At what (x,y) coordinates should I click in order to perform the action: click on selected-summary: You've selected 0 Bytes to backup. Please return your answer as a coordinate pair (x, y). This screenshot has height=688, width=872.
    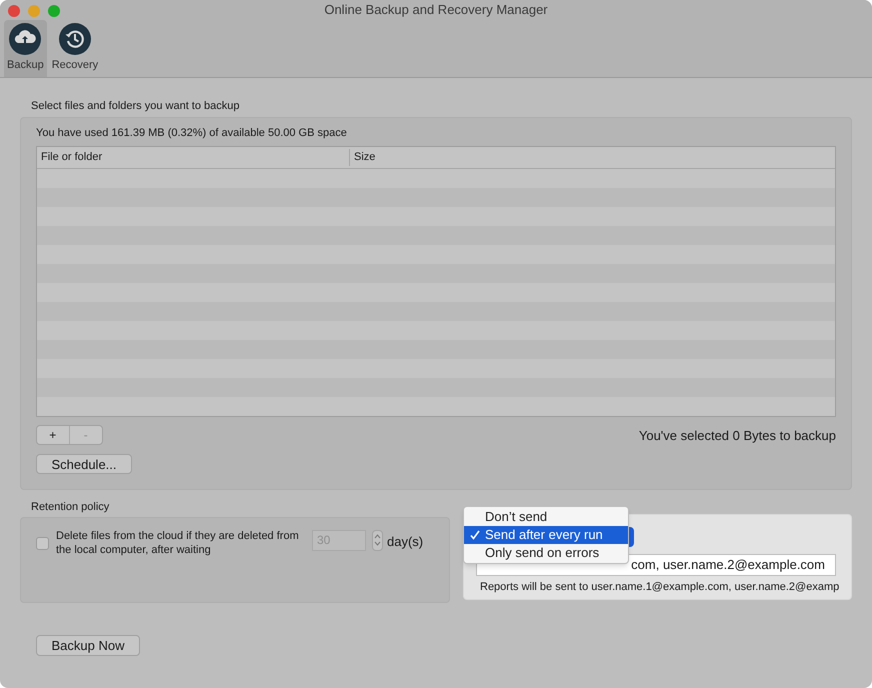
    Looking at the image, I should click on (737, 436).